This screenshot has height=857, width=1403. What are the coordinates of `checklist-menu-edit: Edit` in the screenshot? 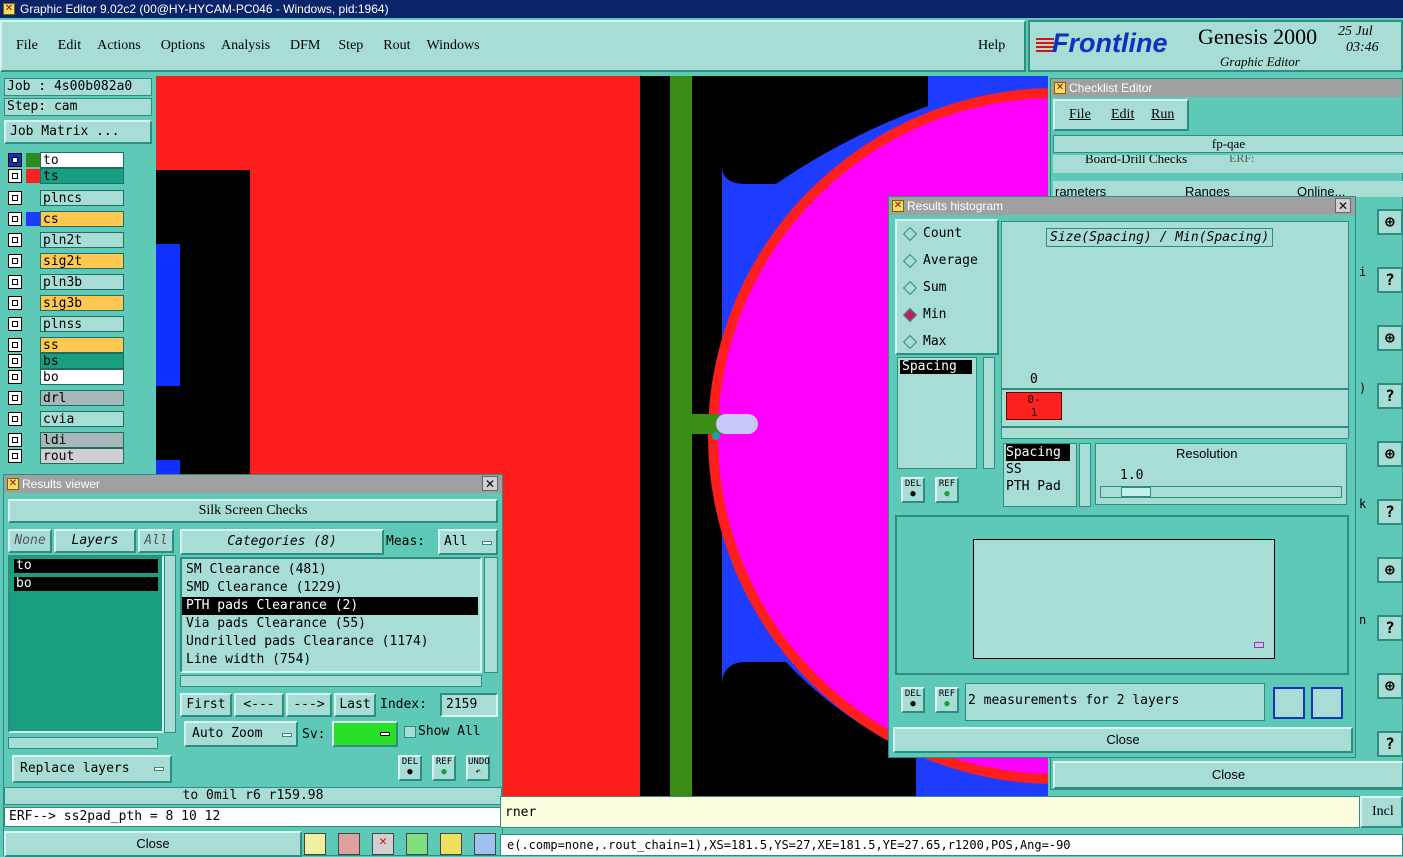 It's located at (1122, 115).